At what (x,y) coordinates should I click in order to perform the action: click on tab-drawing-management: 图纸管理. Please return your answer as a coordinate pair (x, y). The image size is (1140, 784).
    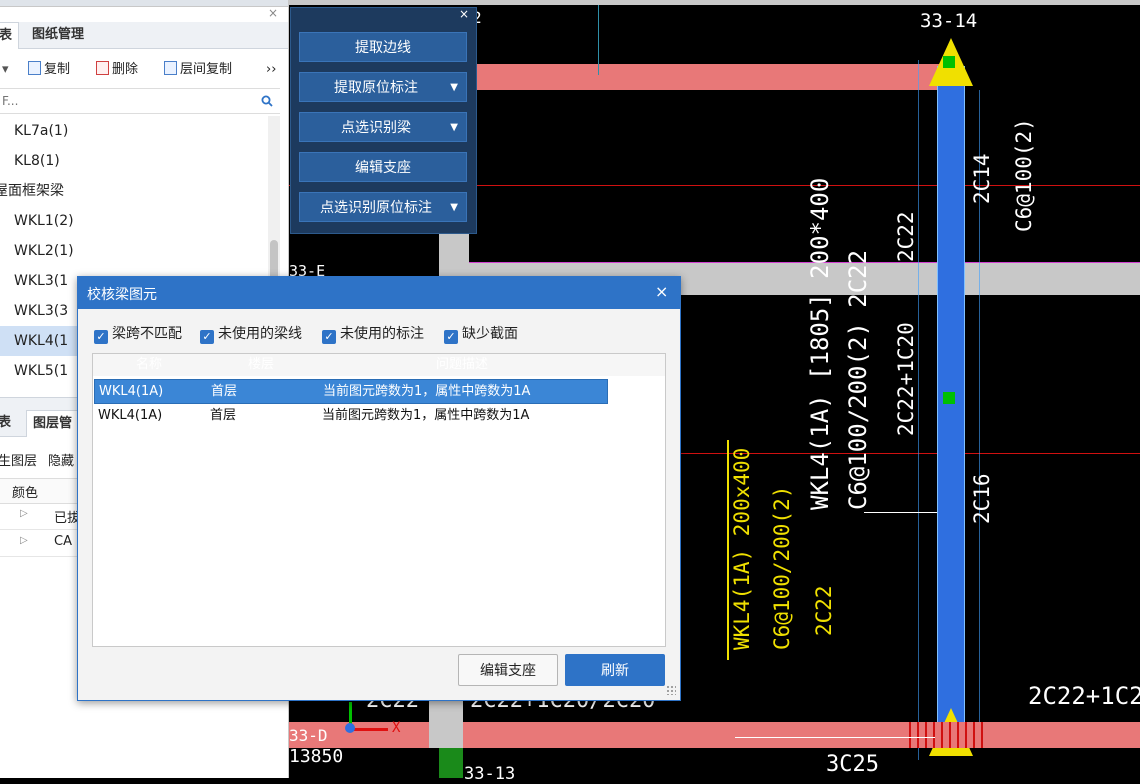
    Looking at the image, I should click on (58, 35).